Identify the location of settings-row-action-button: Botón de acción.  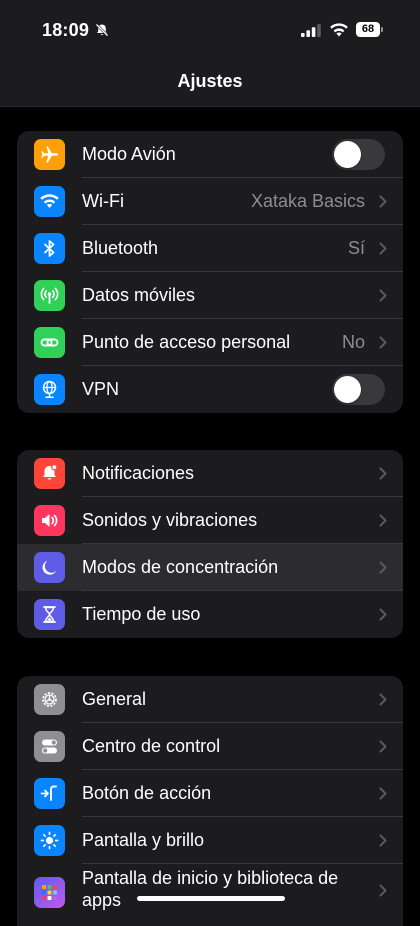
(210, 793).